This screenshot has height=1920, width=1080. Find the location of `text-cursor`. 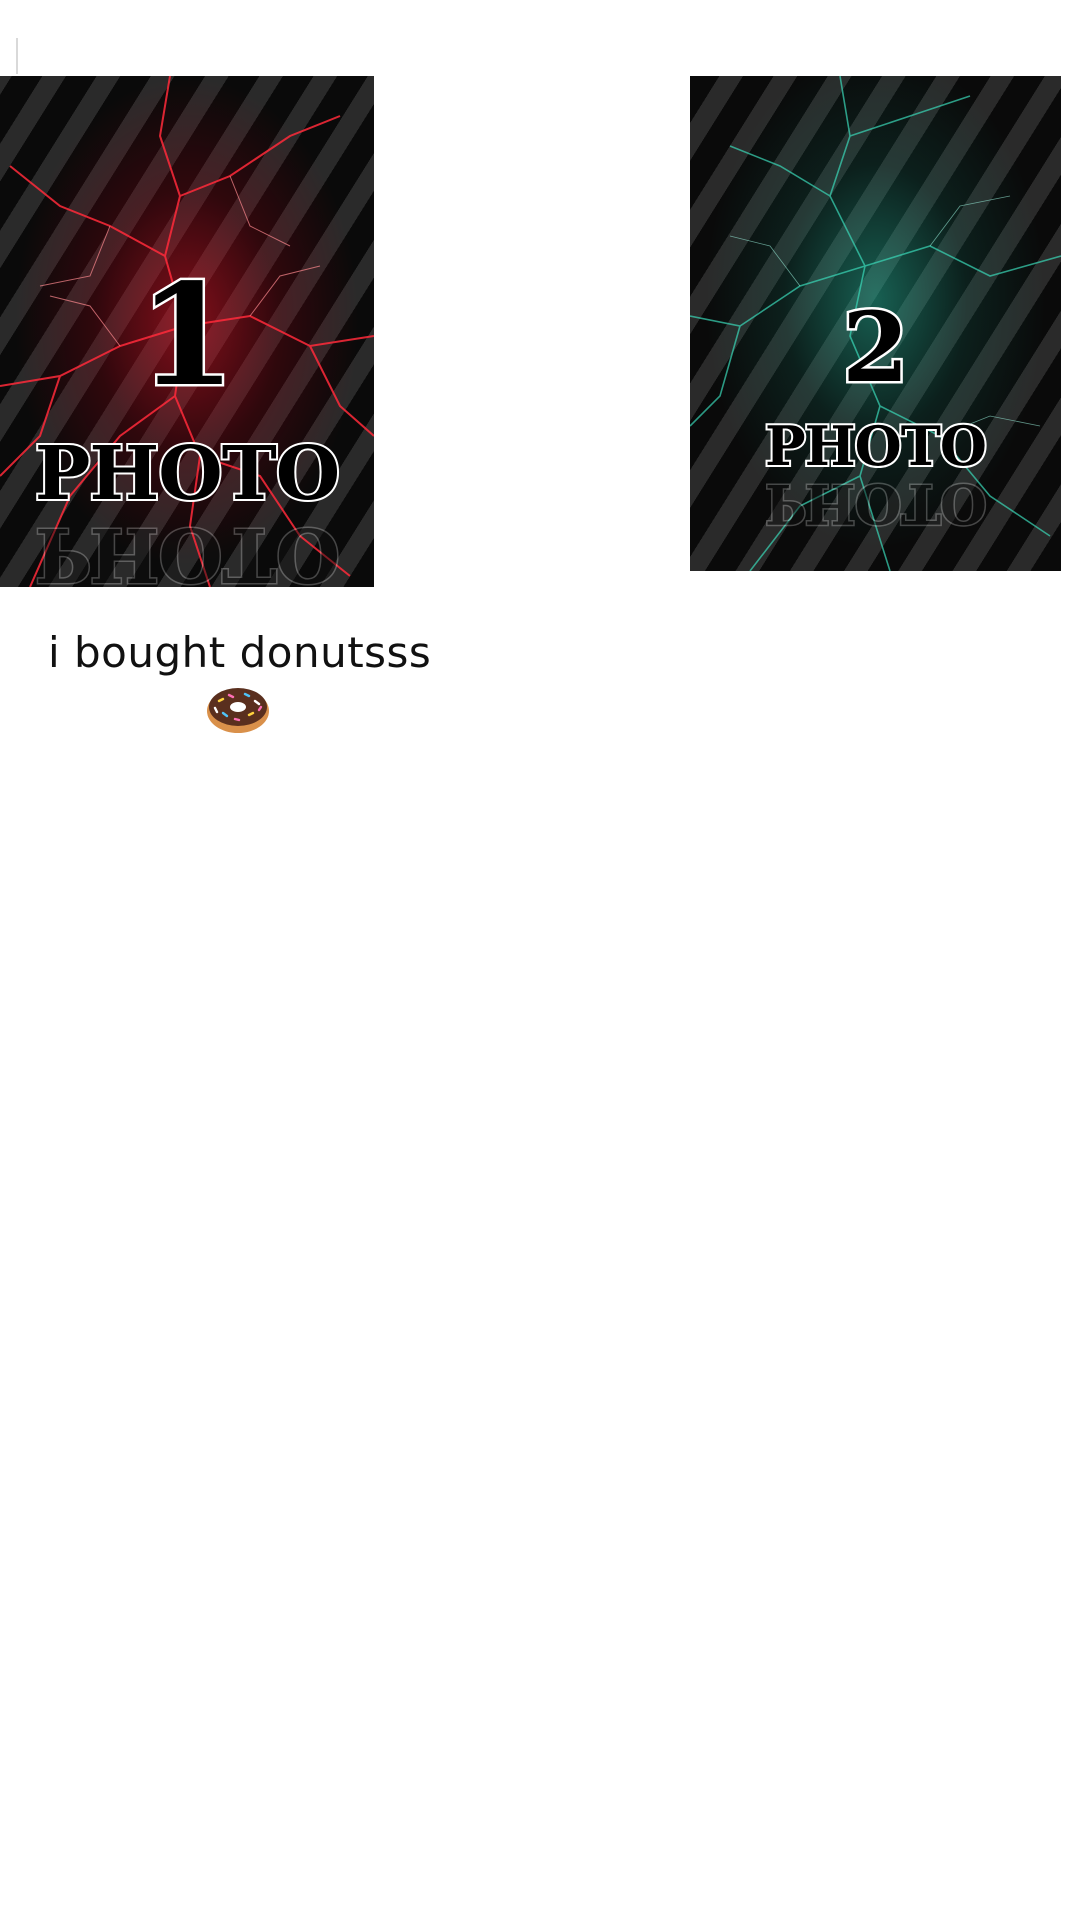

text-cursor is located at coordinates (17, 56).